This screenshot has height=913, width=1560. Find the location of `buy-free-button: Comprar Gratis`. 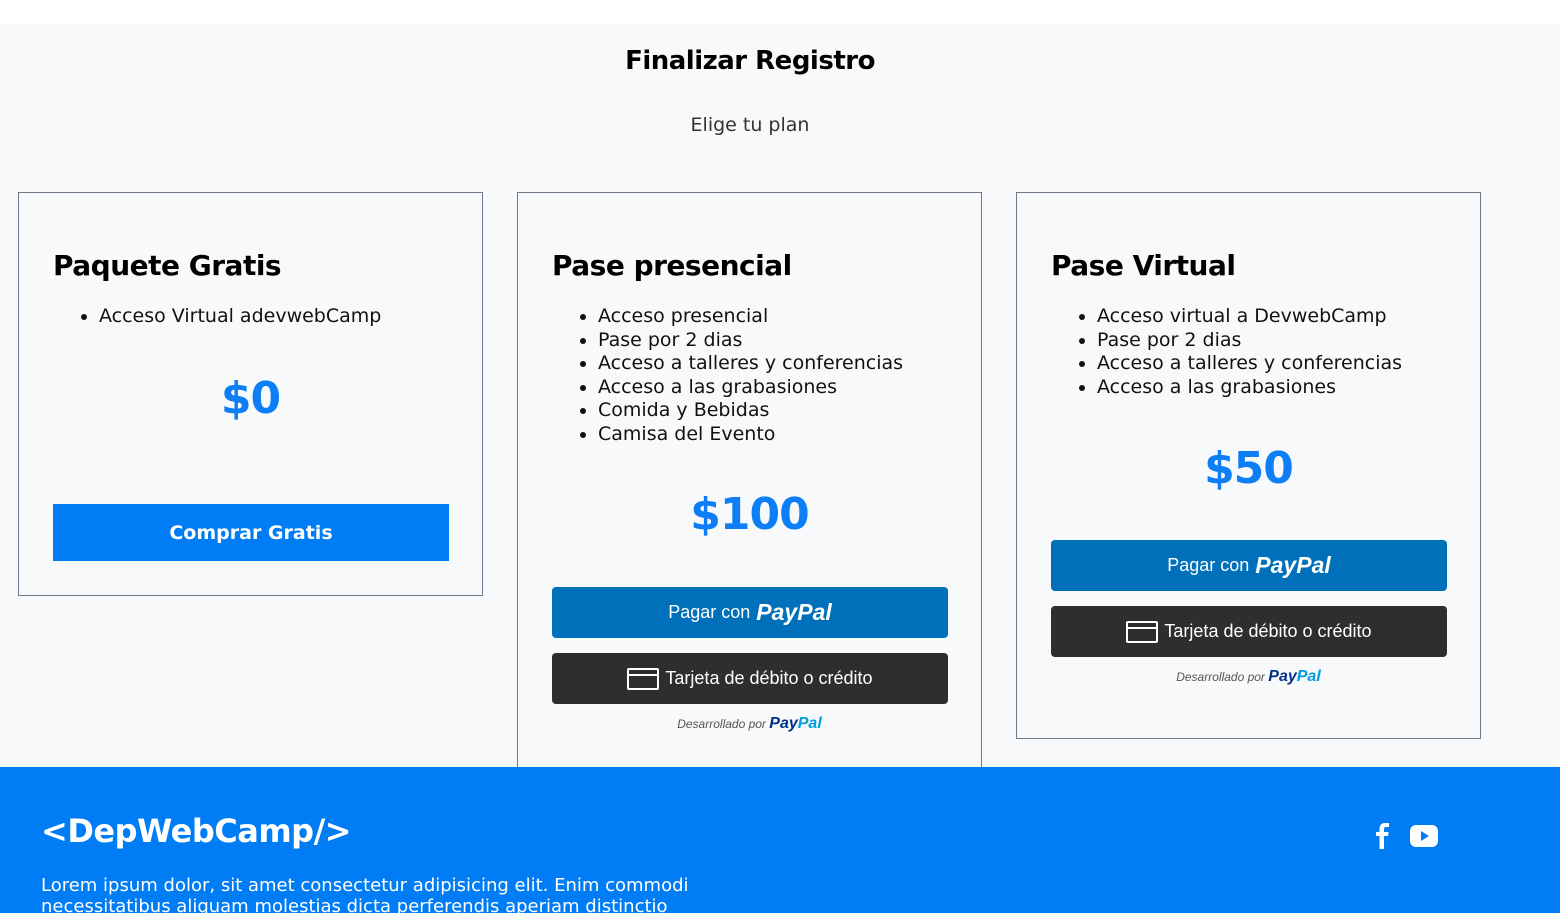

buy-free-button: Comprar Gratis is located at coordinates (251, 532).